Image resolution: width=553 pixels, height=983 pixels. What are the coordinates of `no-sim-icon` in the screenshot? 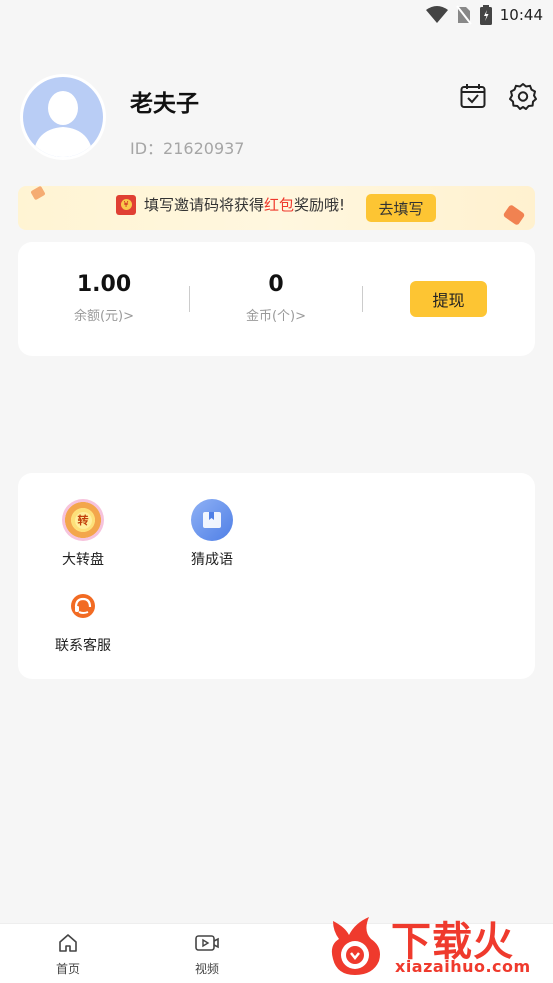 It's located at (463, 15).